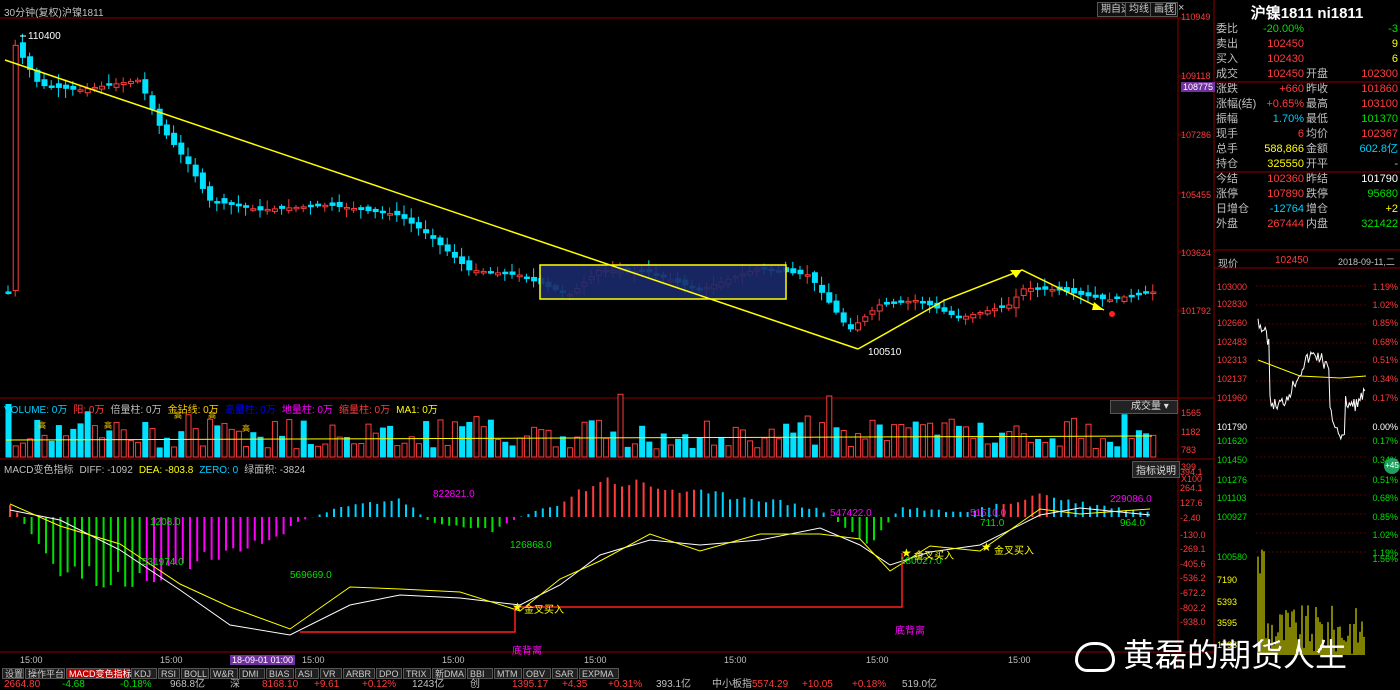 The width and height of the screenshot is (1400, 690). What do you see at coordinates (1112, 314) in the screenshot?
I see `signal-dot` at bounding box center [1112, 314].